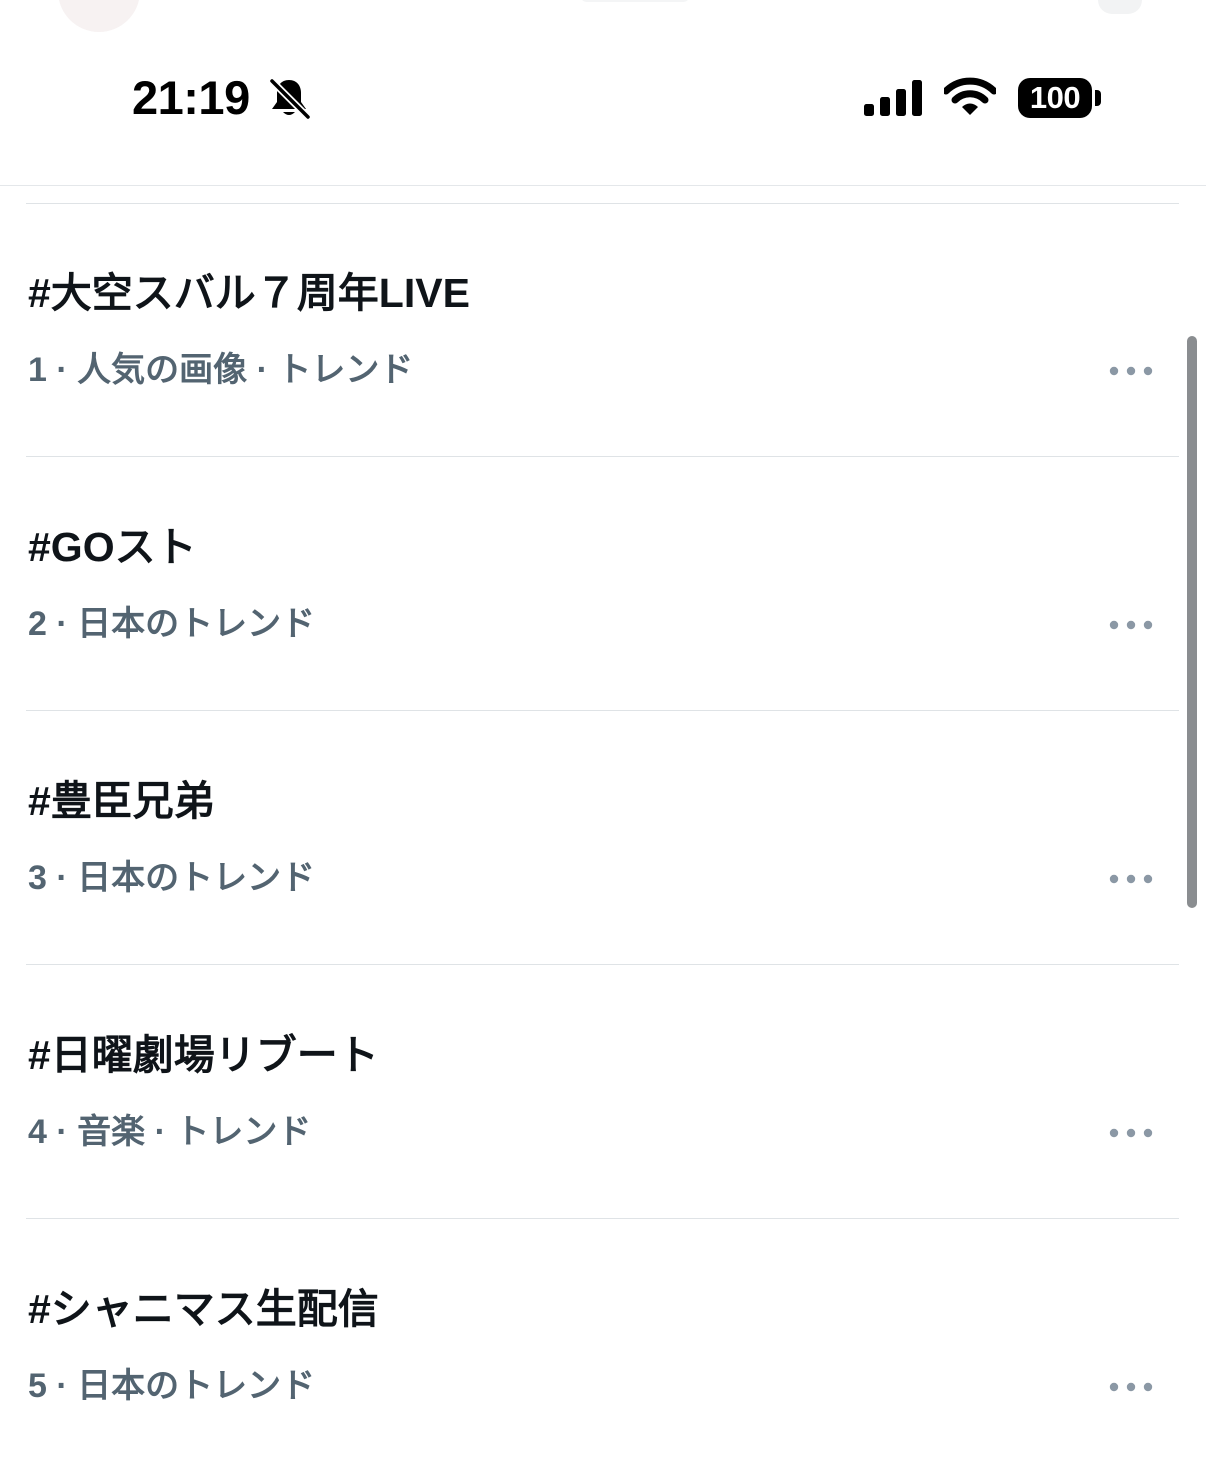 The height and width of the screenshot is (1464, 1206). What do you see at coordinates (191, 97) in the screenshot?
I see `status-time: 21:19` at bounding box center [191, 97].